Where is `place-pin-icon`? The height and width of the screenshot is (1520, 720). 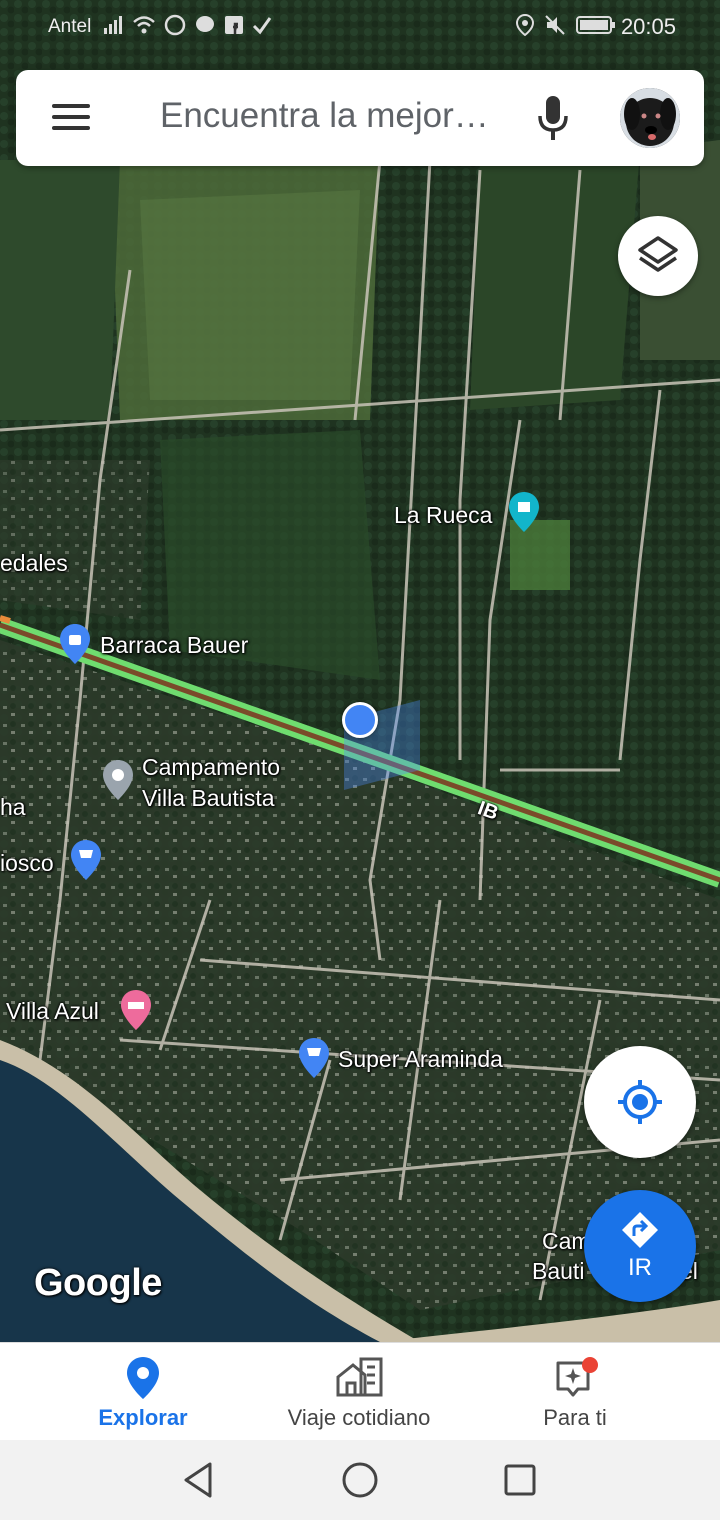
place-pin-icon is located at coordinates (118, 780).